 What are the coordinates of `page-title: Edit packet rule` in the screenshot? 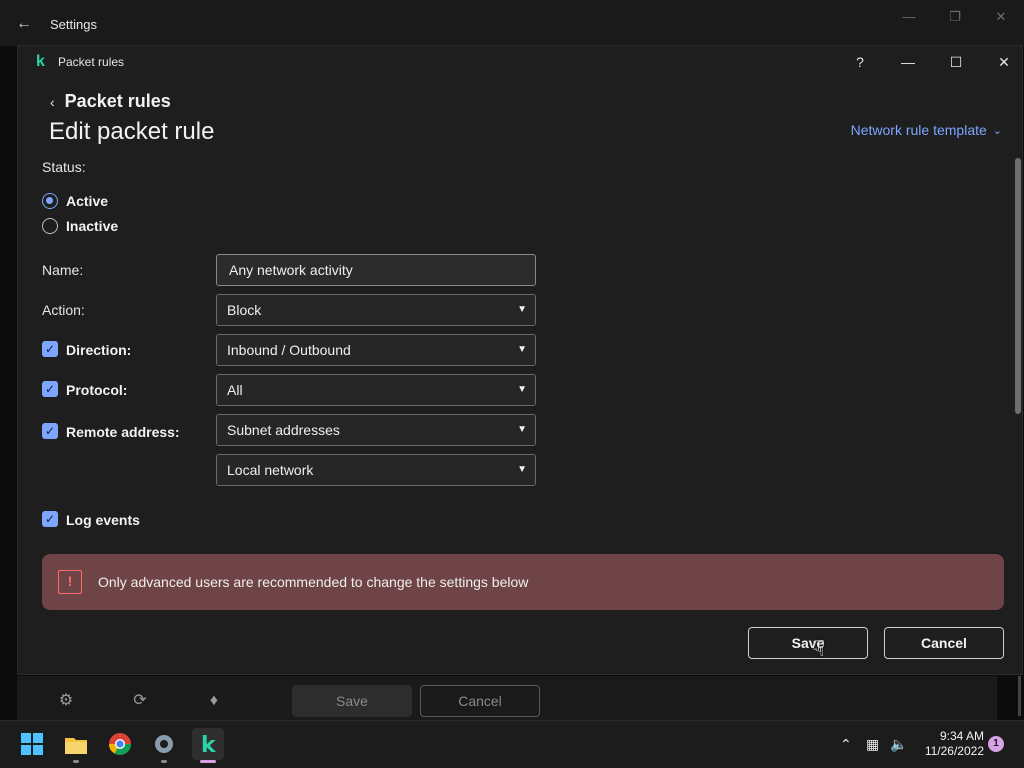 It's located at (132, 131).